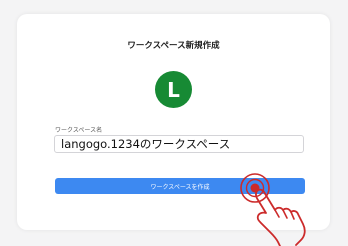 Image resolution: width=348 pixels, height=246 pixels. I want to click on workspace-name-input: langogo.1234のワークスペース, so click(179, 144).